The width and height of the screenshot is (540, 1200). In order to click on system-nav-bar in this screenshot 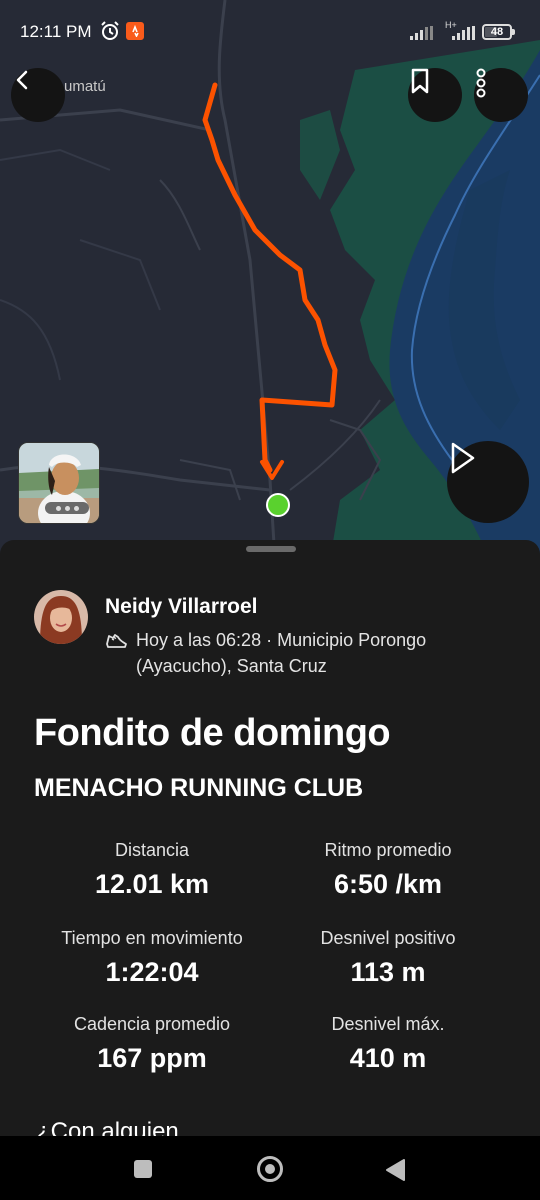, I will do `click(270, 1168)`.